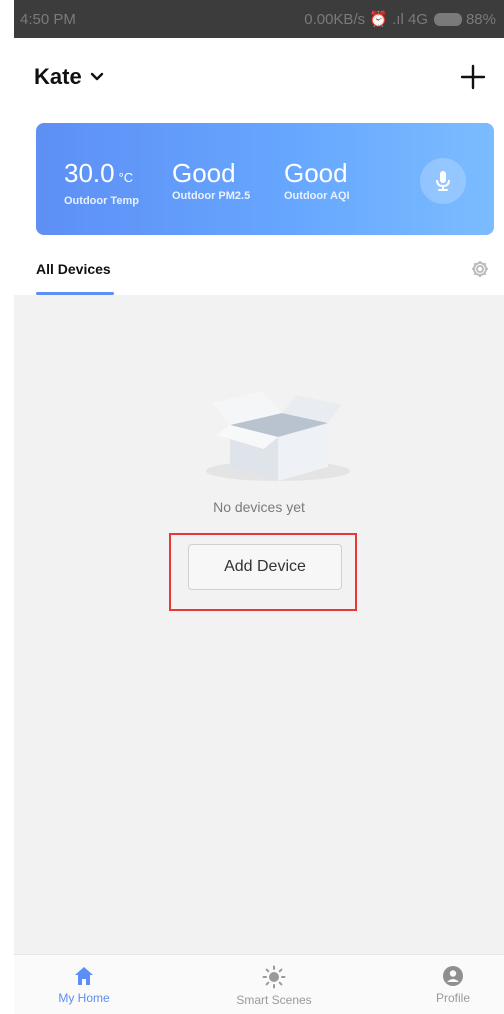 The height and width of the screenshot is (1014, 504). I want to click on temp-unit: °C, so click(126, 177).